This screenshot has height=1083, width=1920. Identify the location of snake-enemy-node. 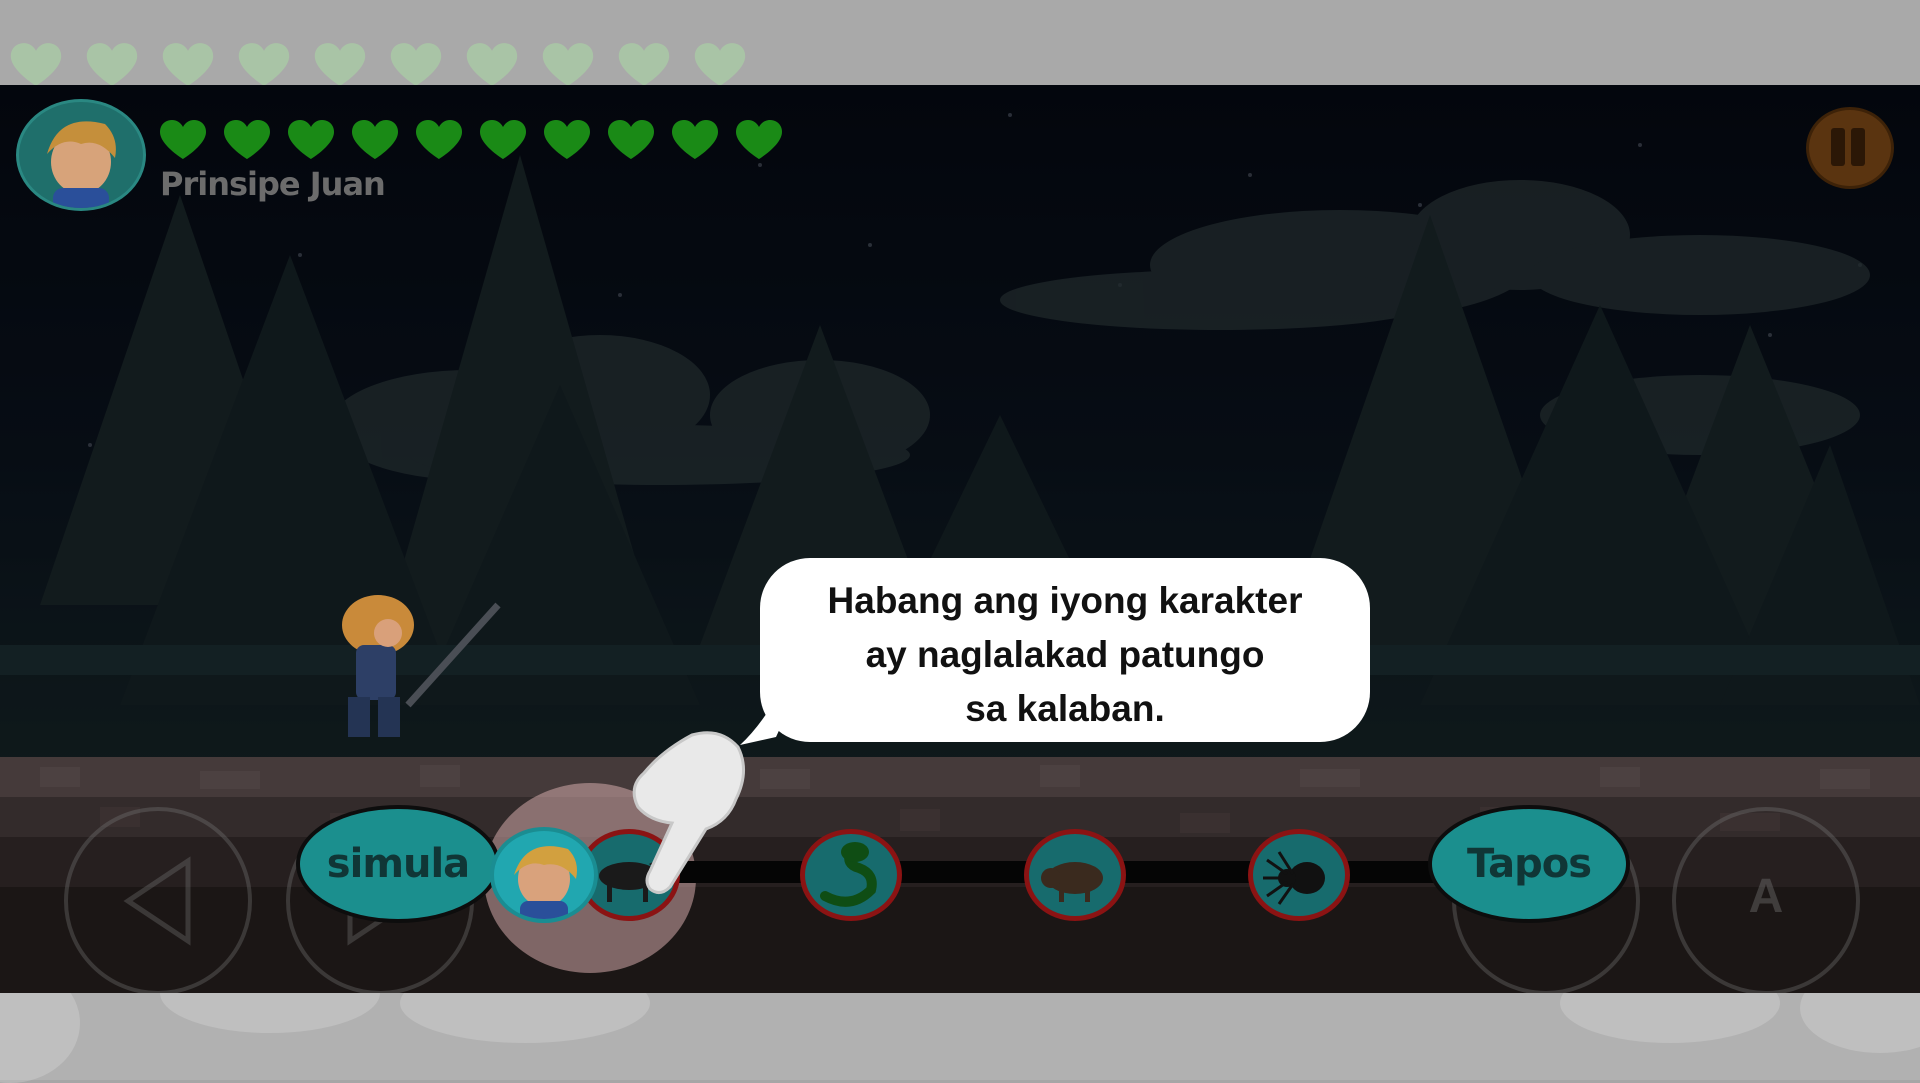
(851, 875).